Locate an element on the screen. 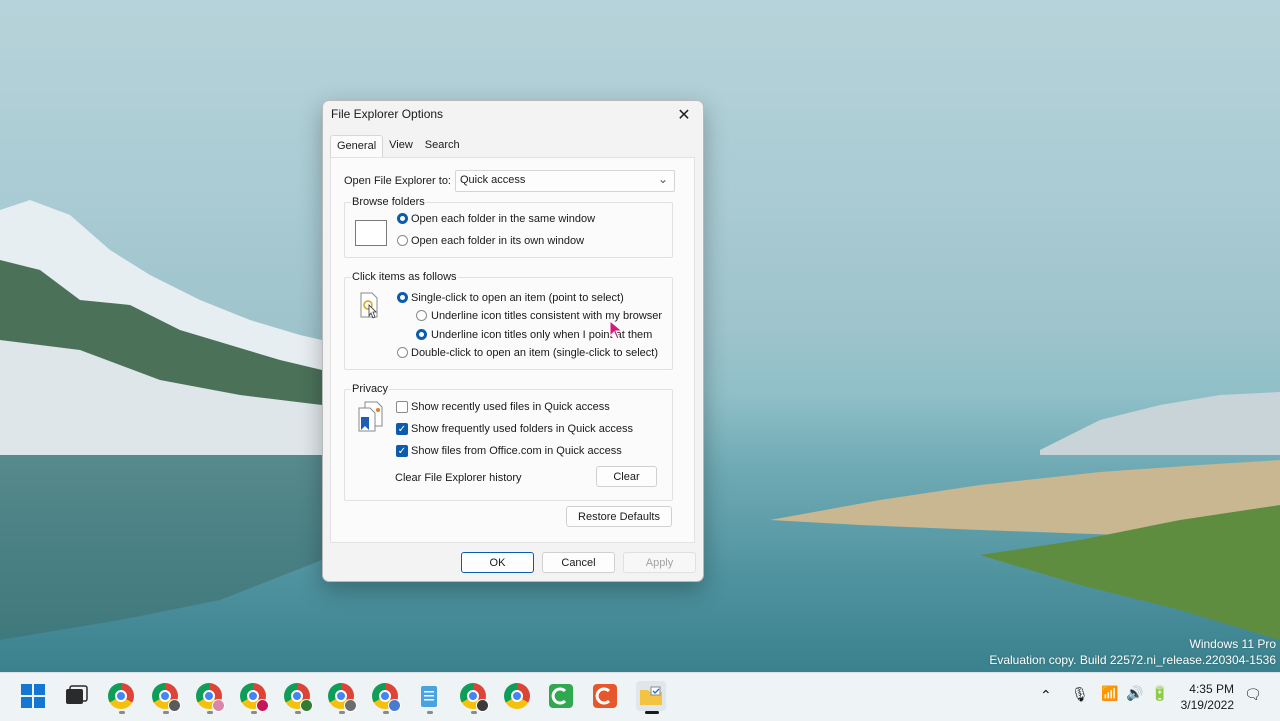 The height and width of the screenshot is (721, 1280). restore-defaults-button: Restore Defaults is located at coordinates (619, 516).